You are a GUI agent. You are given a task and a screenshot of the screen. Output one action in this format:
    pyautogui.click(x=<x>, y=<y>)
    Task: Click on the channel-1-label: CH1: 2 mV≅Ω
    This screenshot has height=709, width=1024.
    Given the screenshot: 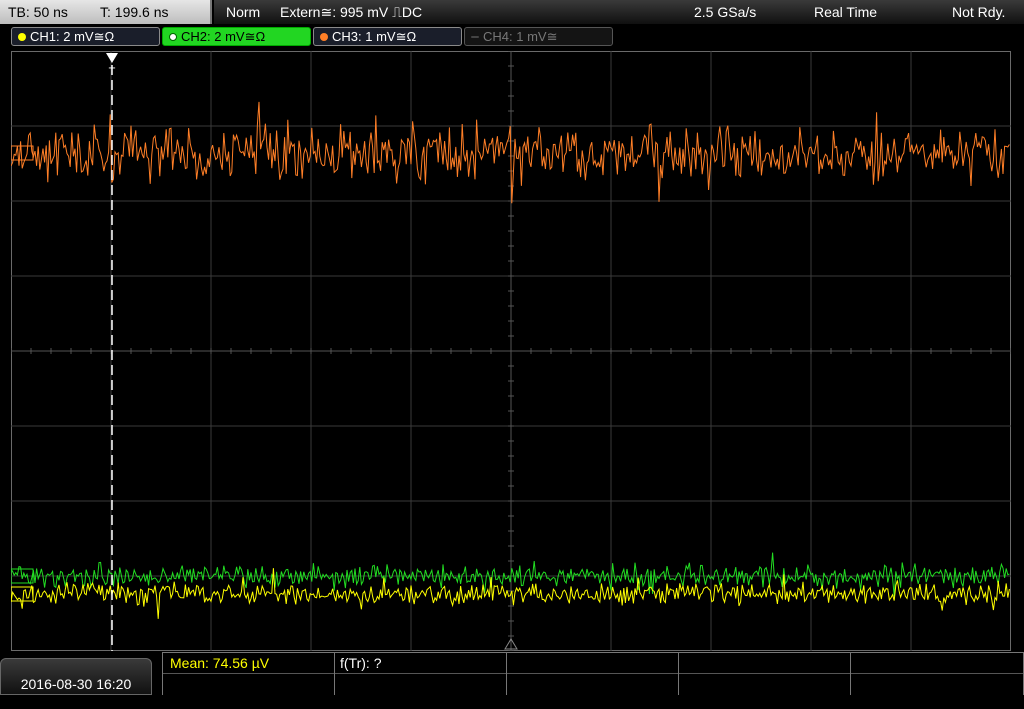 What is the action you would take?
    pyautogui.click(x=72, y=36)
    